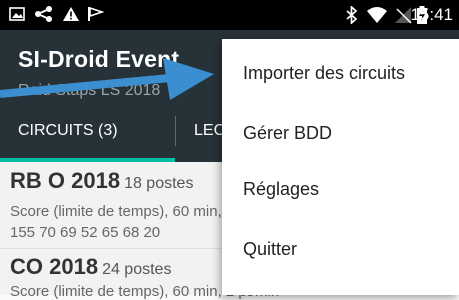 This screenshot has height=300, width=459. I want to click on no-signal-icon, so click(403, 15).